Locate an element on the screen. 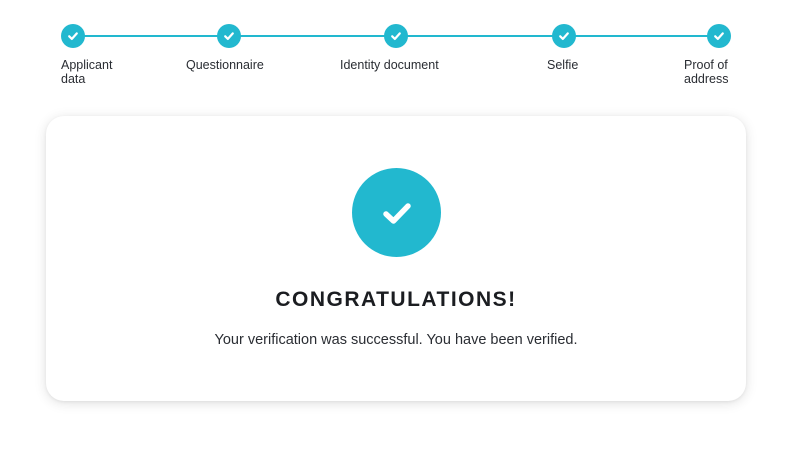 The width and height of the screenshot is (794, 459). step-applicant-data-label: Applicant data is located at coordinates (87, 72).